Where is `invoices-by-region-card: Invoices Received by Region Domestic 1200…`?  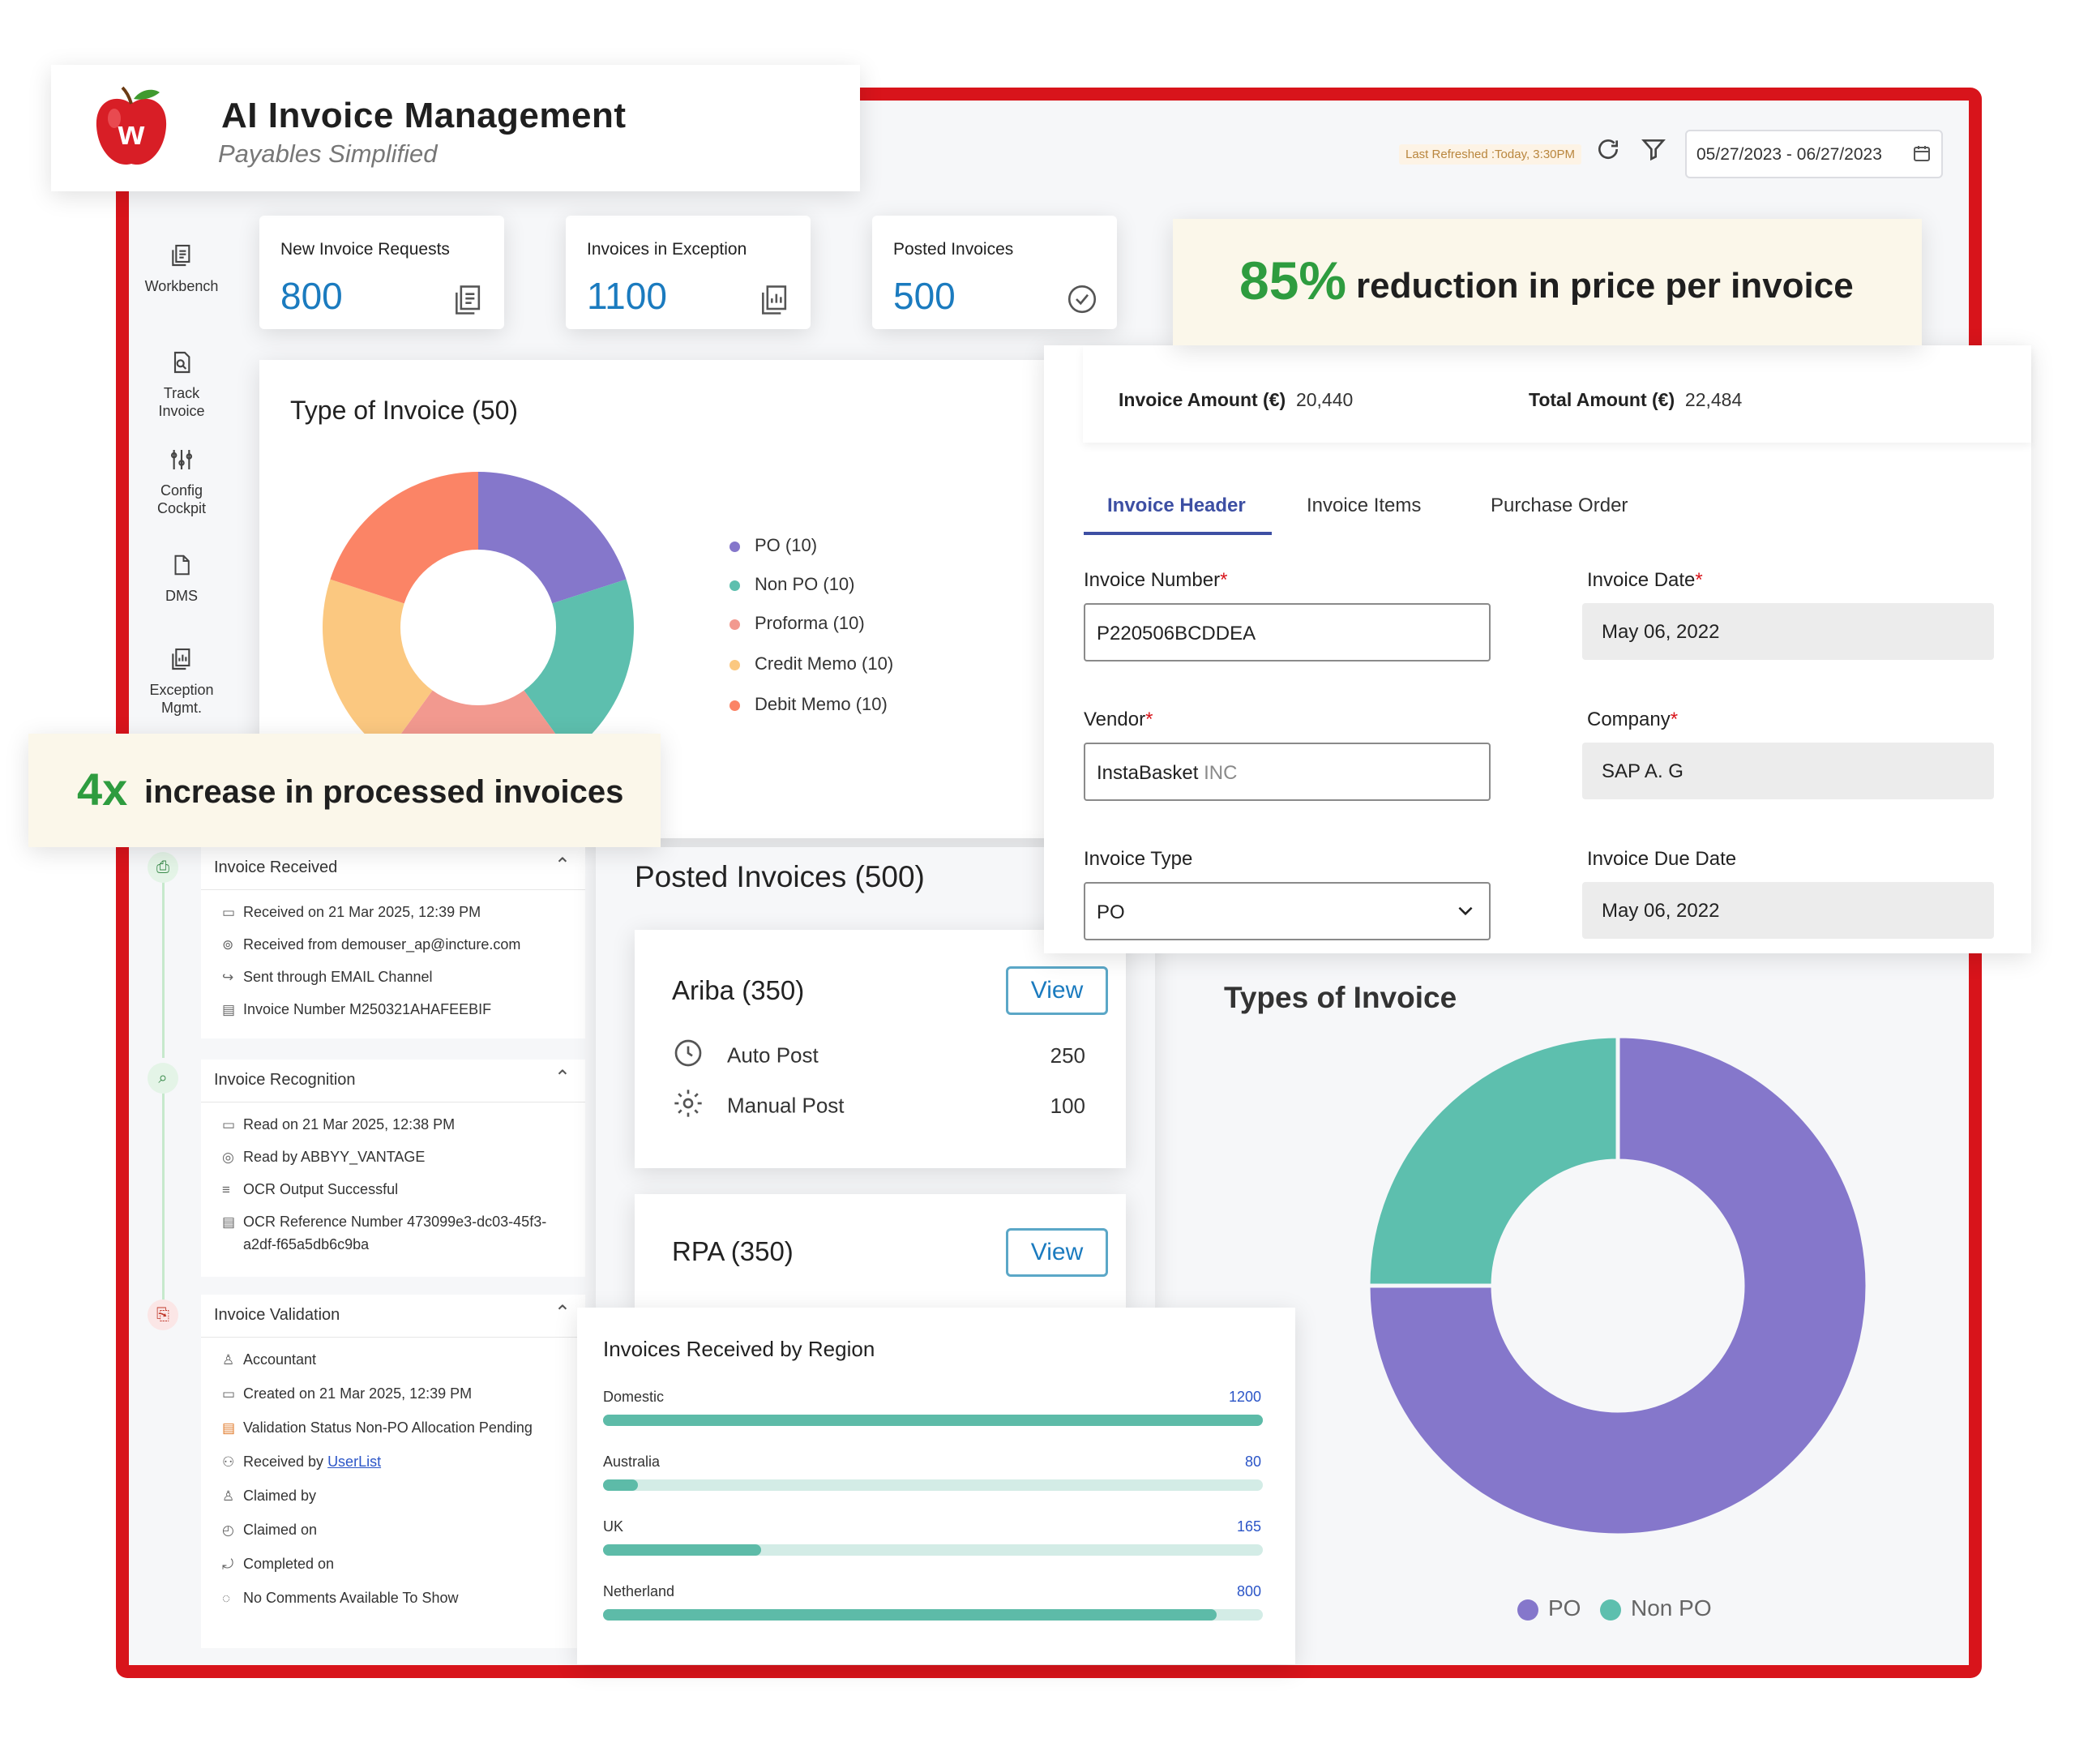 invoices-by-region-card: Invoices Received by Region Domestic 1200… is located at coordinates (936, 1486).